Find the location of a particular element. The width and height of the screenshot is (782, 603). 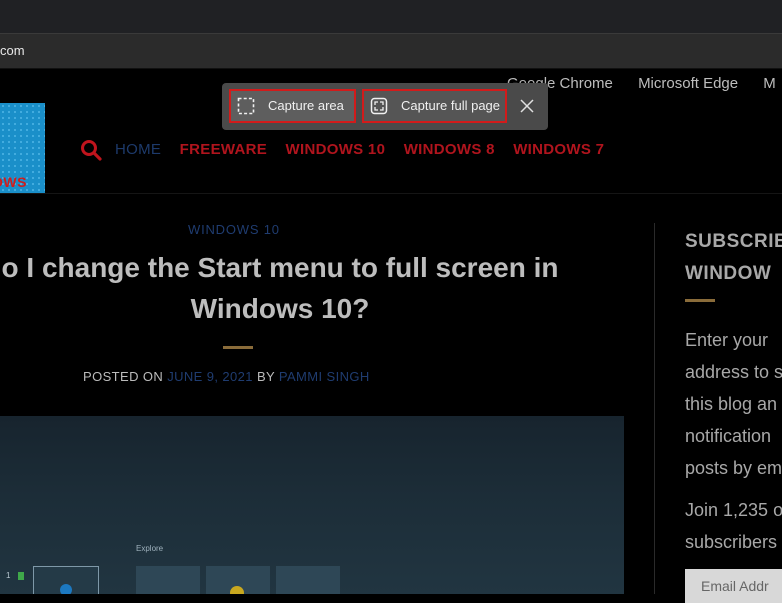

address-bar: com is located at coordinates (391, 51).